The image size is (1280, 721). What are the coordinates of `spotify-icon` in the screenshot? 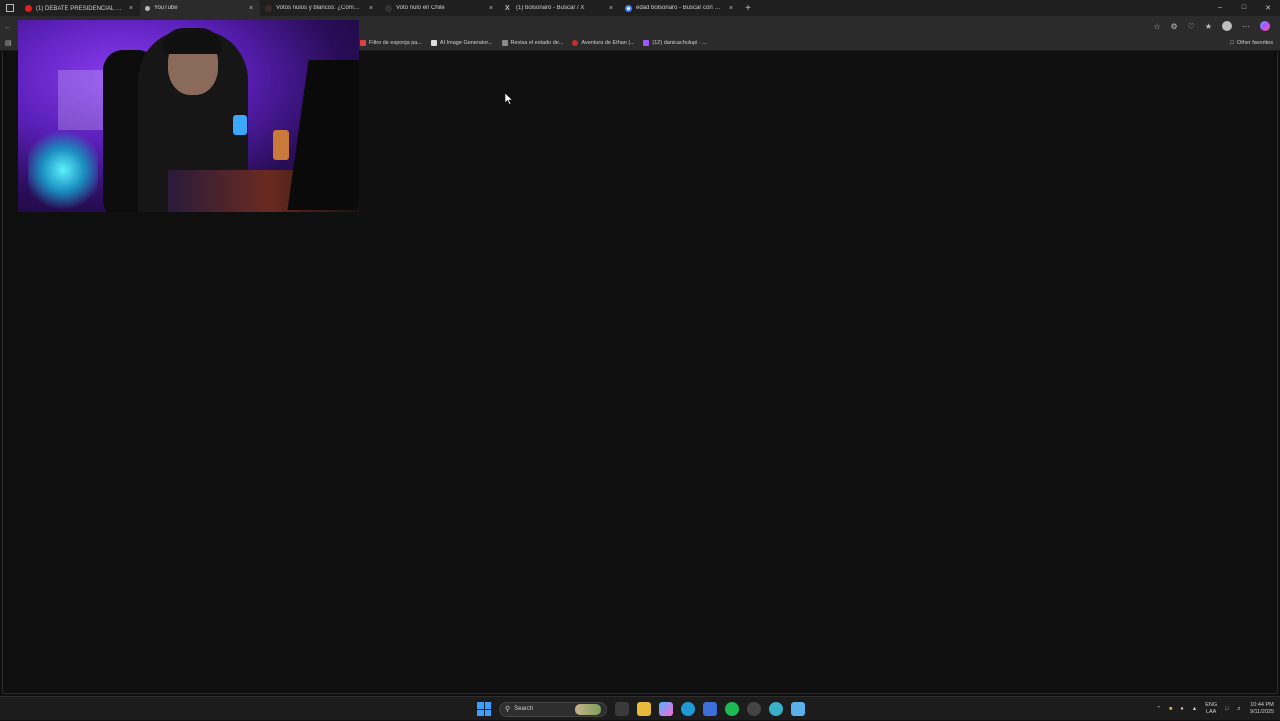 It's located at (732, 709).